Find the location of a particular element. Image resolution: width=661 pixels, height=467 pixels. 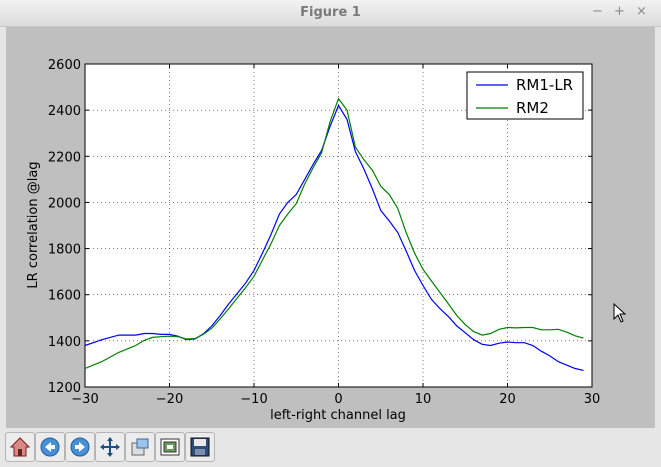

window-title: Figure 1 is located at coordinates (330, 12).